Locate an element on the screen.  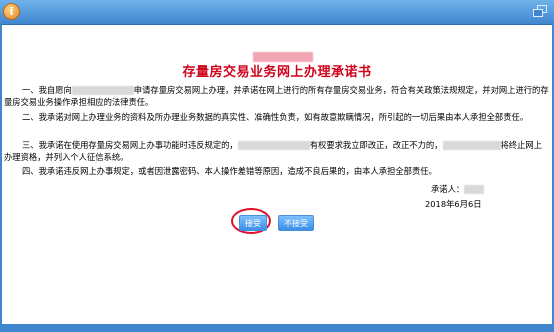
window-bottom-border is located at coordinates (277, 328).